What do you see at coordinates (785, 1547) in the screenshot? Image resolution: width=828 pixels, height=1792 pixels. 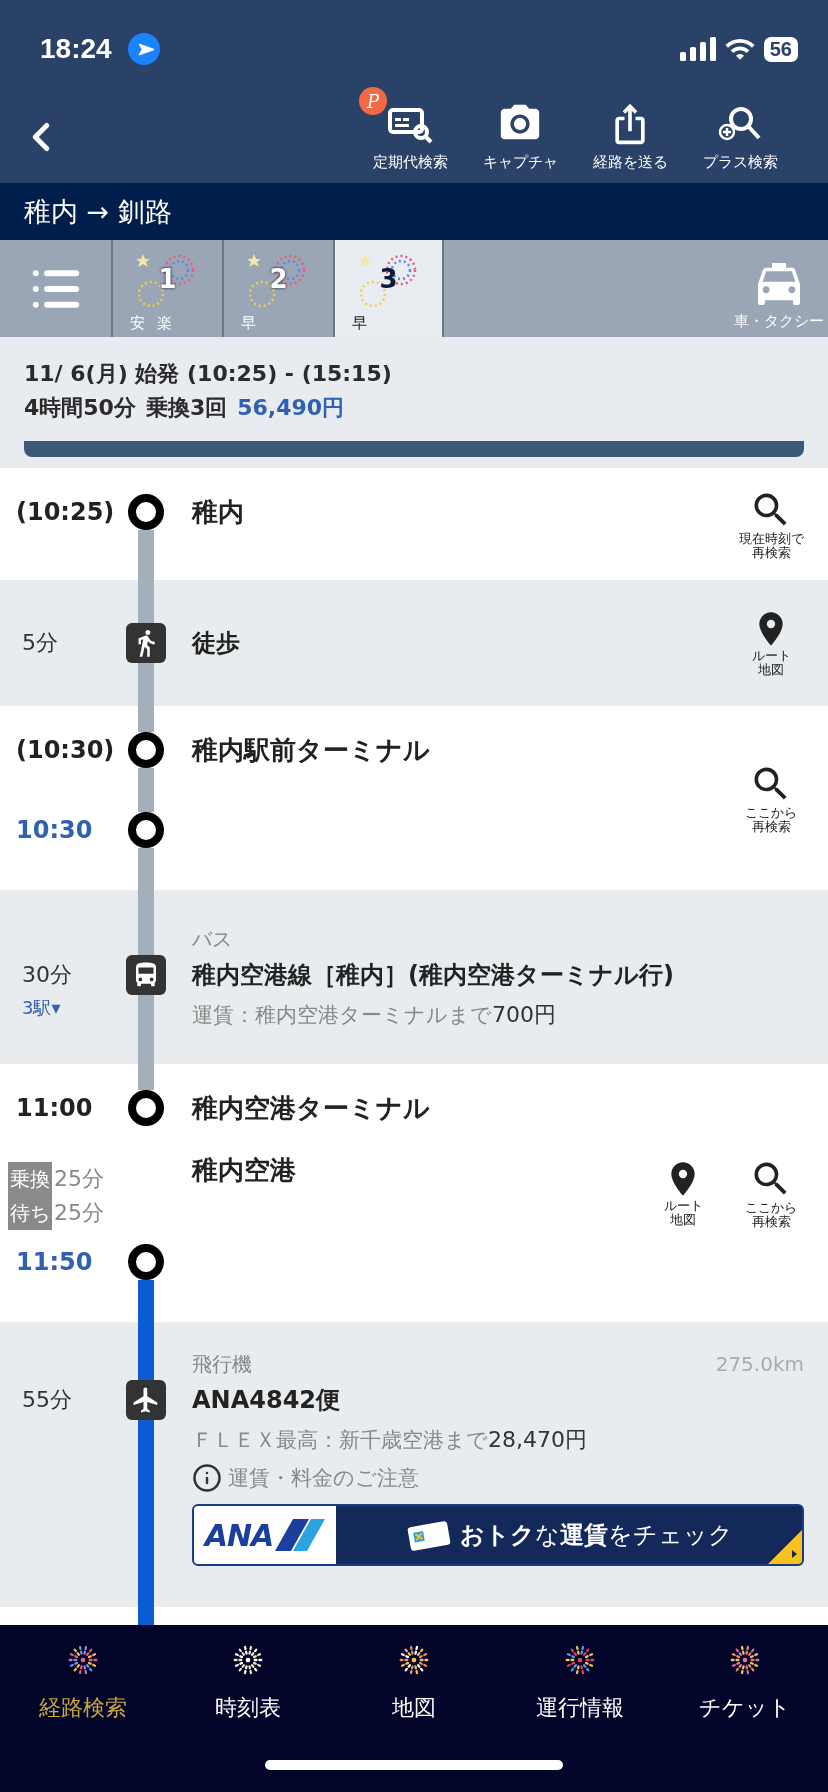 I see `corner-arrow-icon` at bounding box center [785, 1547].